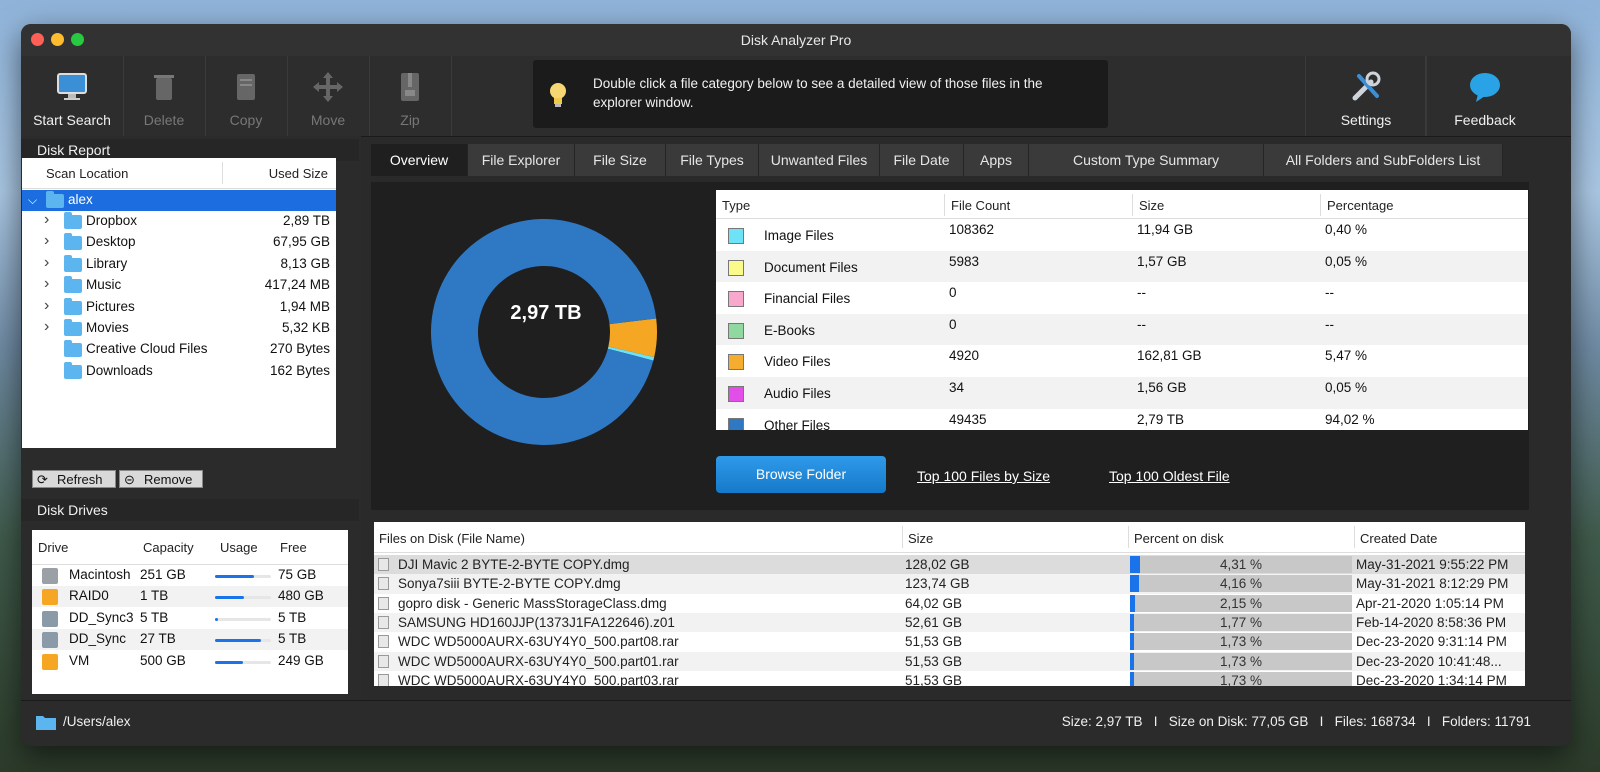  I want to click on drive-icon, so click(50, 661).